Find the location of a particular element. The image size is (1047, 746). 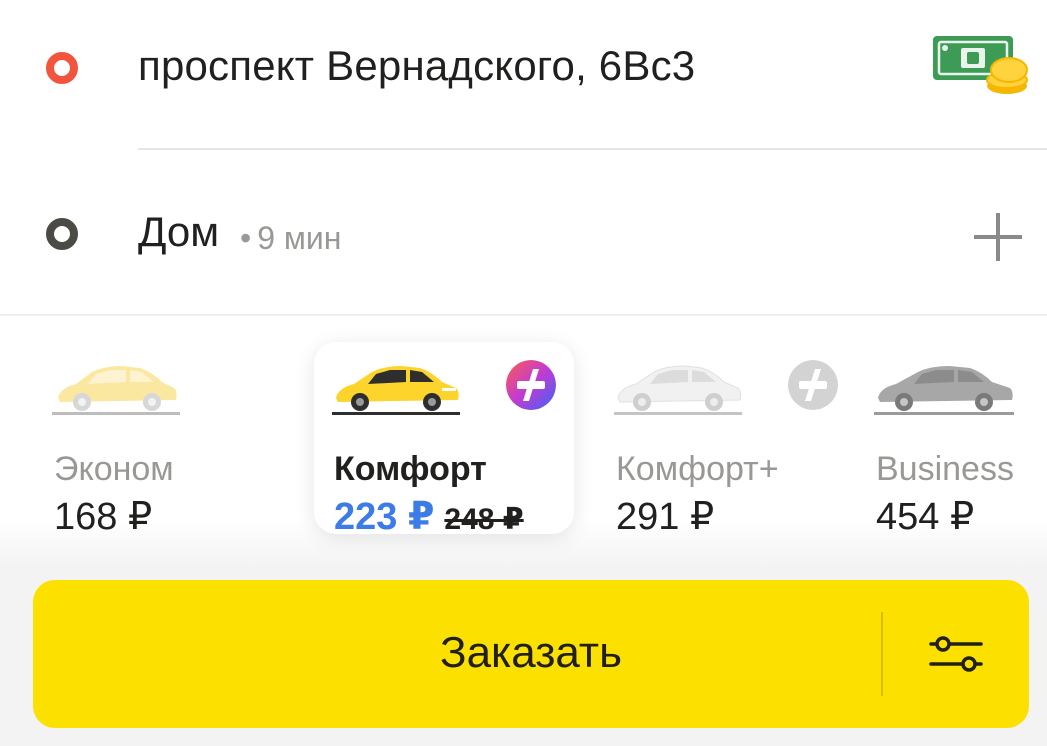

destination-point-icon is located at coordinates (62, 234).